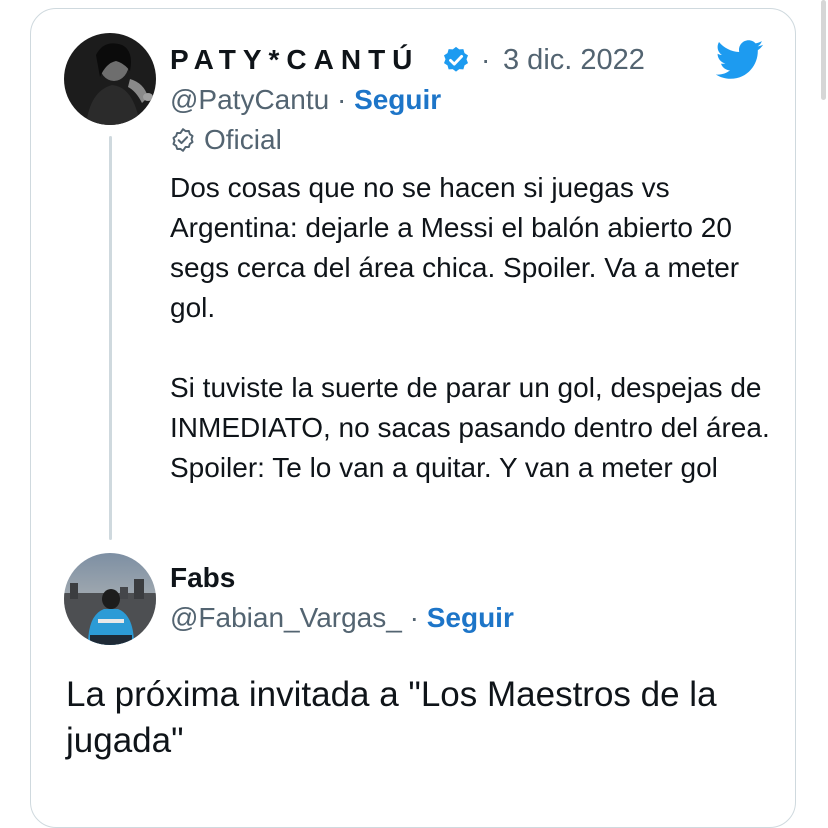 The height and width of the screenshot is (828, 828). I want to click on reply-author-name: Fabs, so click(202, 578).